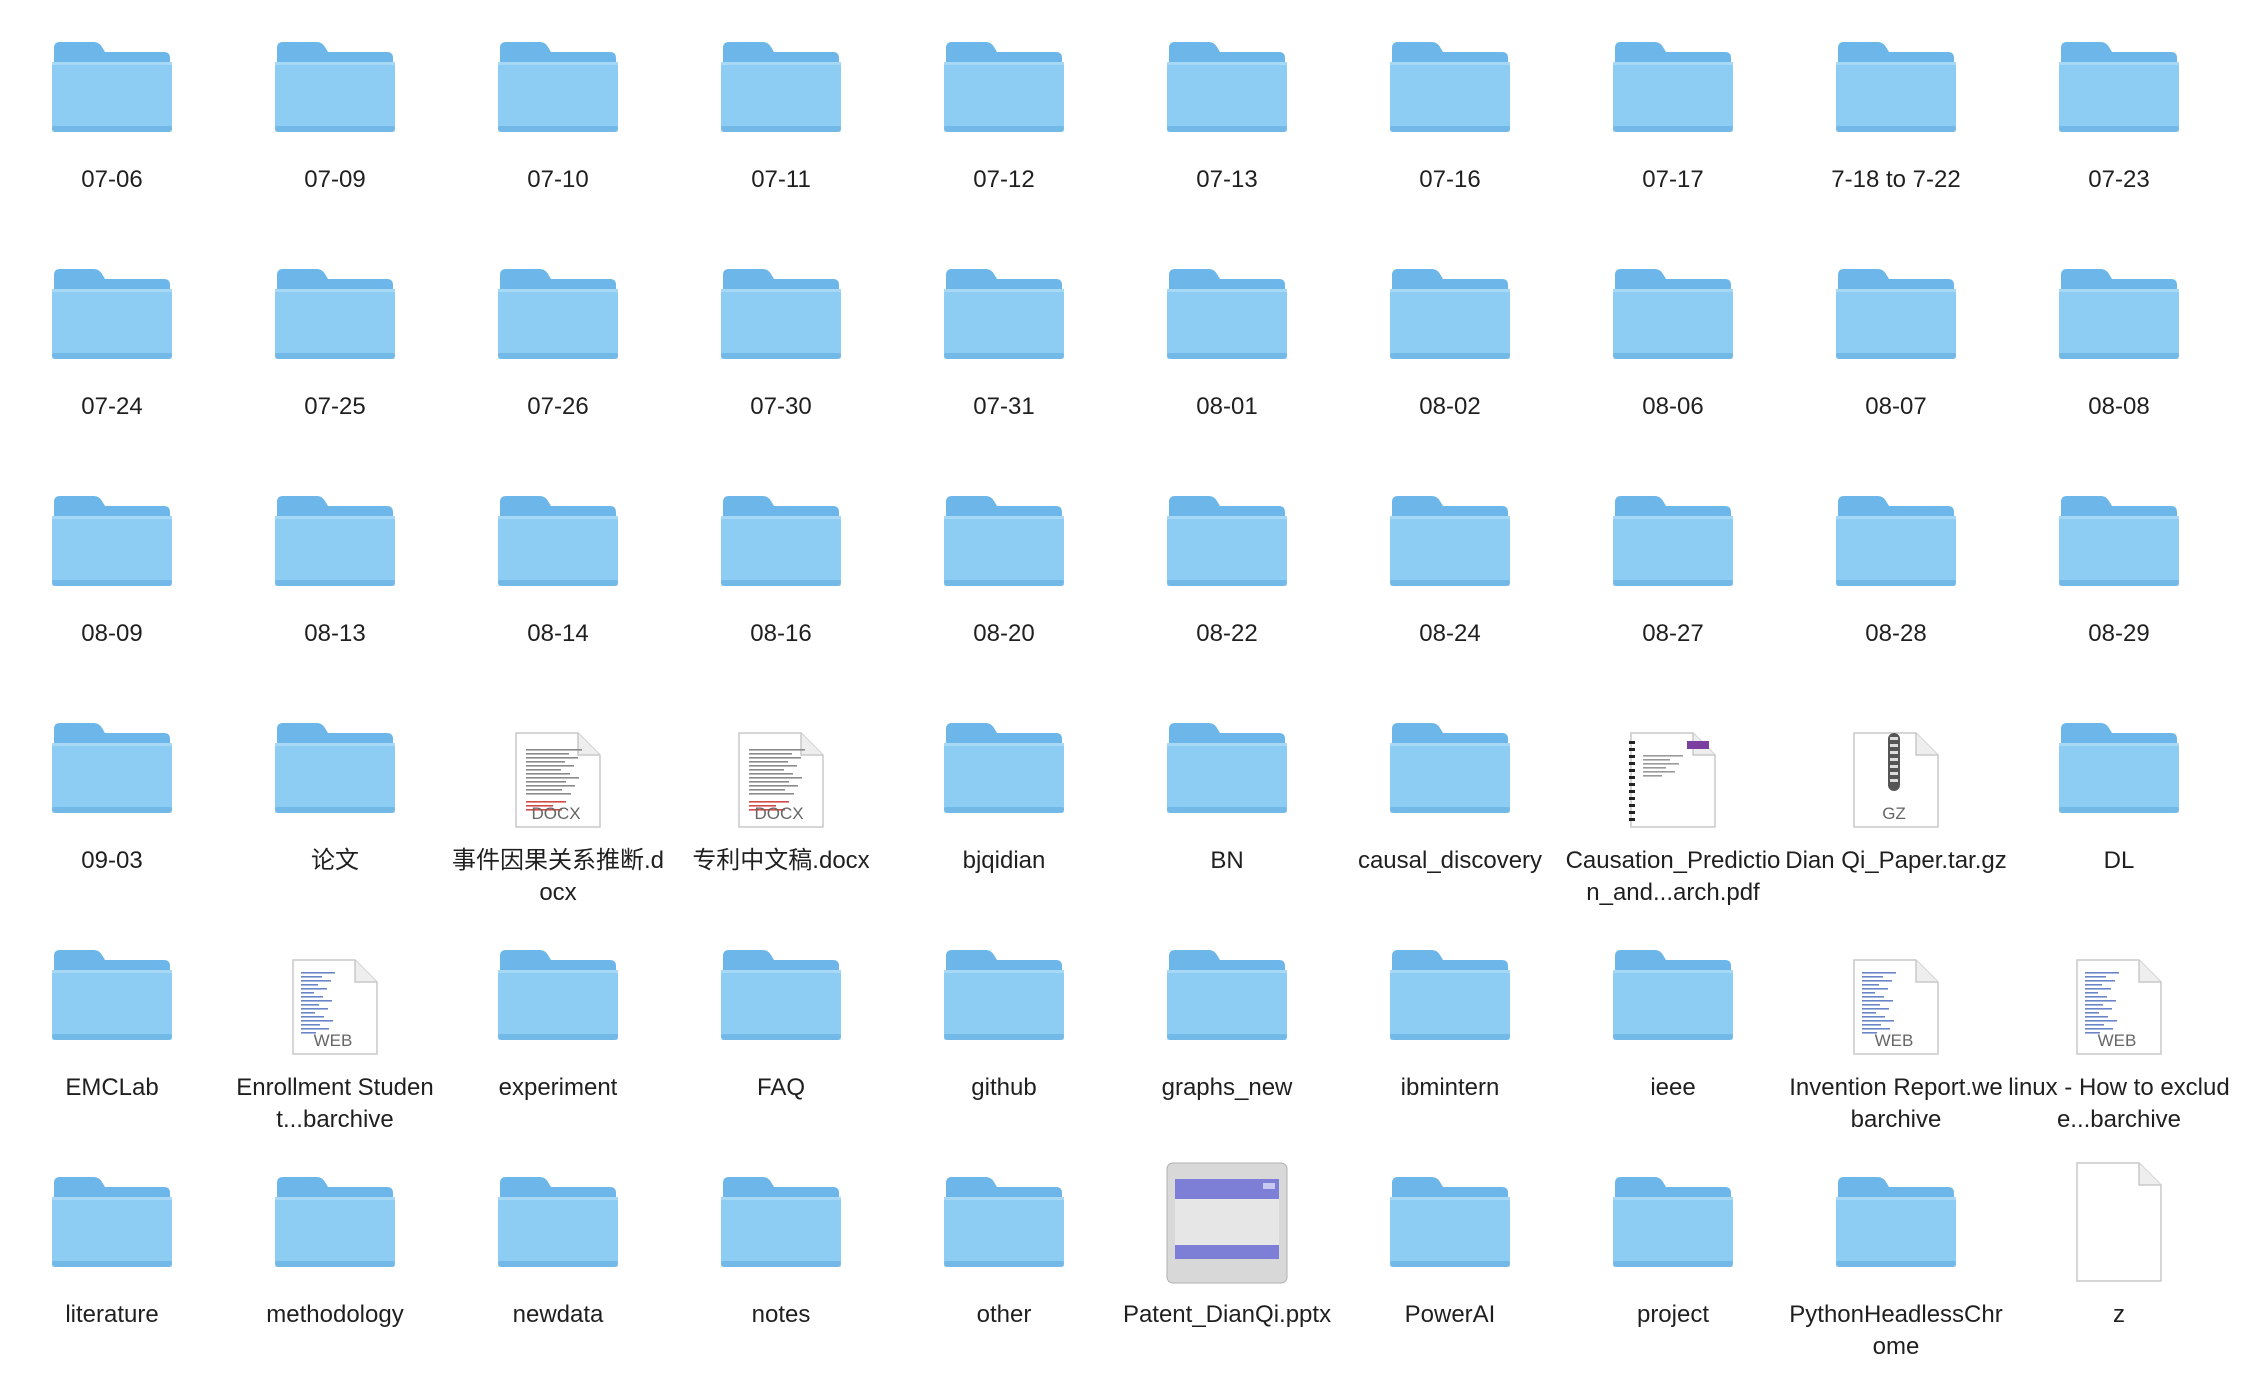 This screenshot has height=1394, width=2258. I want to click on folder-item: ieee, so click(1673, 1036).